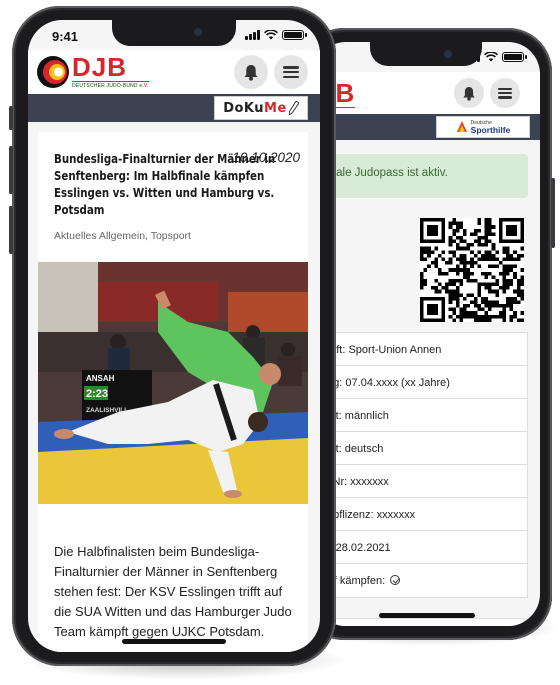 Image resolution: width=560 pixels, height=685 pixels. What do you see at coordinates (420, 547) in the screenshot?
I see `info-row-valid-until: s: 28.02.2021` at bounding box center [420, 547].